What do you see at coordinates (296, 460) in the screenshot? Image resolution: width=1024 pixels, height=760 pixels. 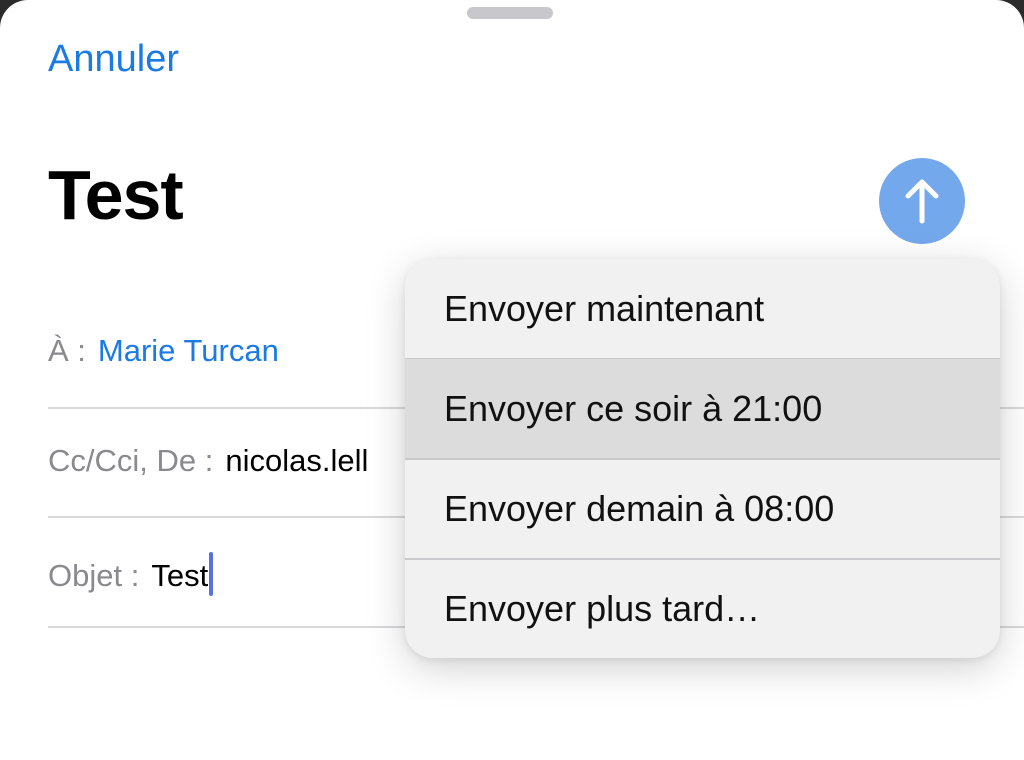 I see `from-address: nicolas.lell` at bounding box center [296, 460].